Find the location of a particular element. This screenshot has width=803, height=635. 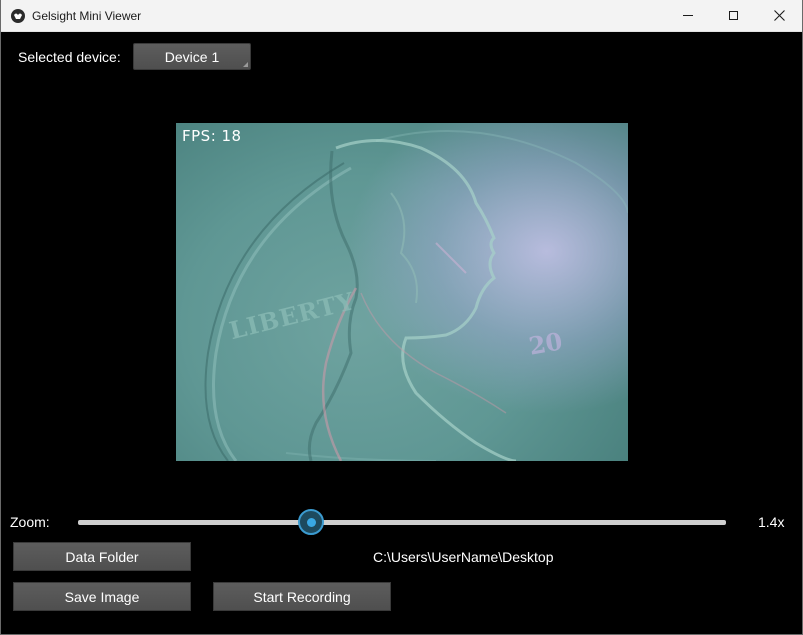

data-folder-path: C:\Users\UserName\Desktop is located at coordinates (463, 557).